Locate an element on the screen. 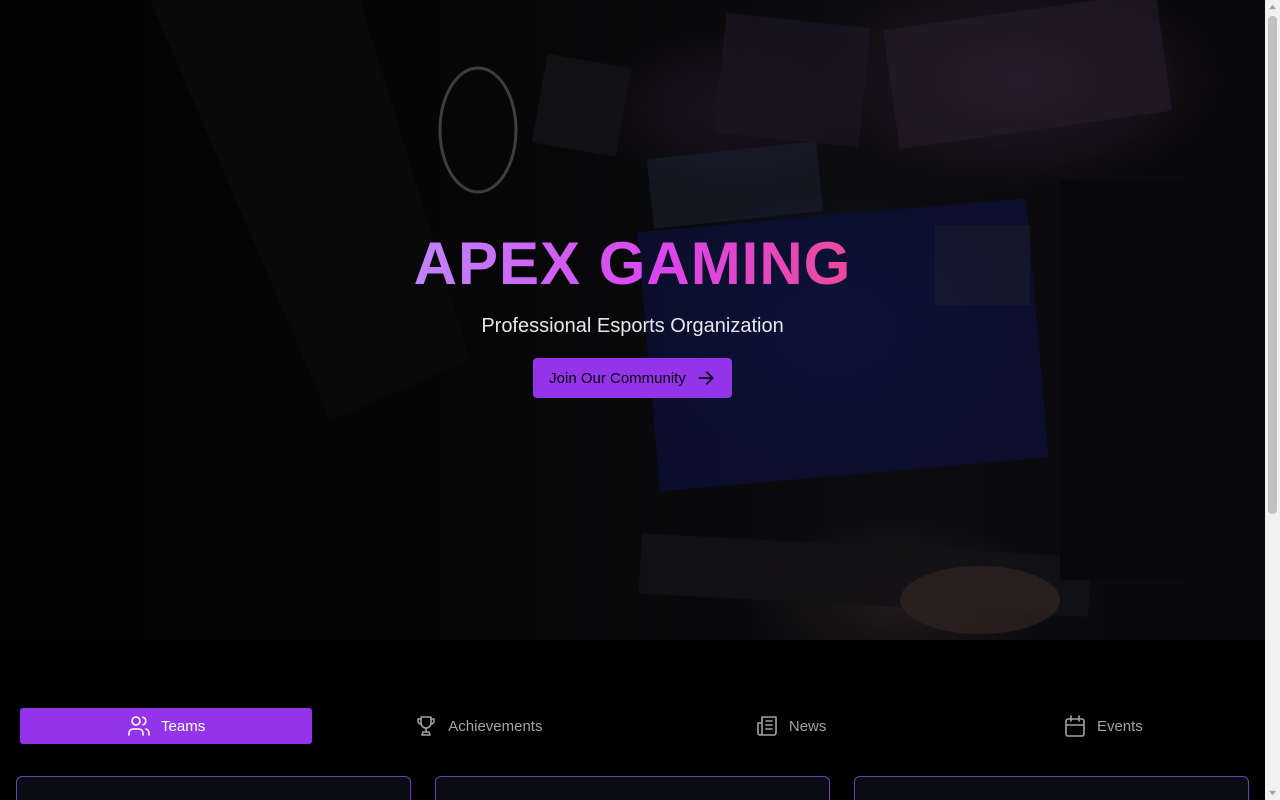  tab-events: Events is located at coordinates (1103, 726).